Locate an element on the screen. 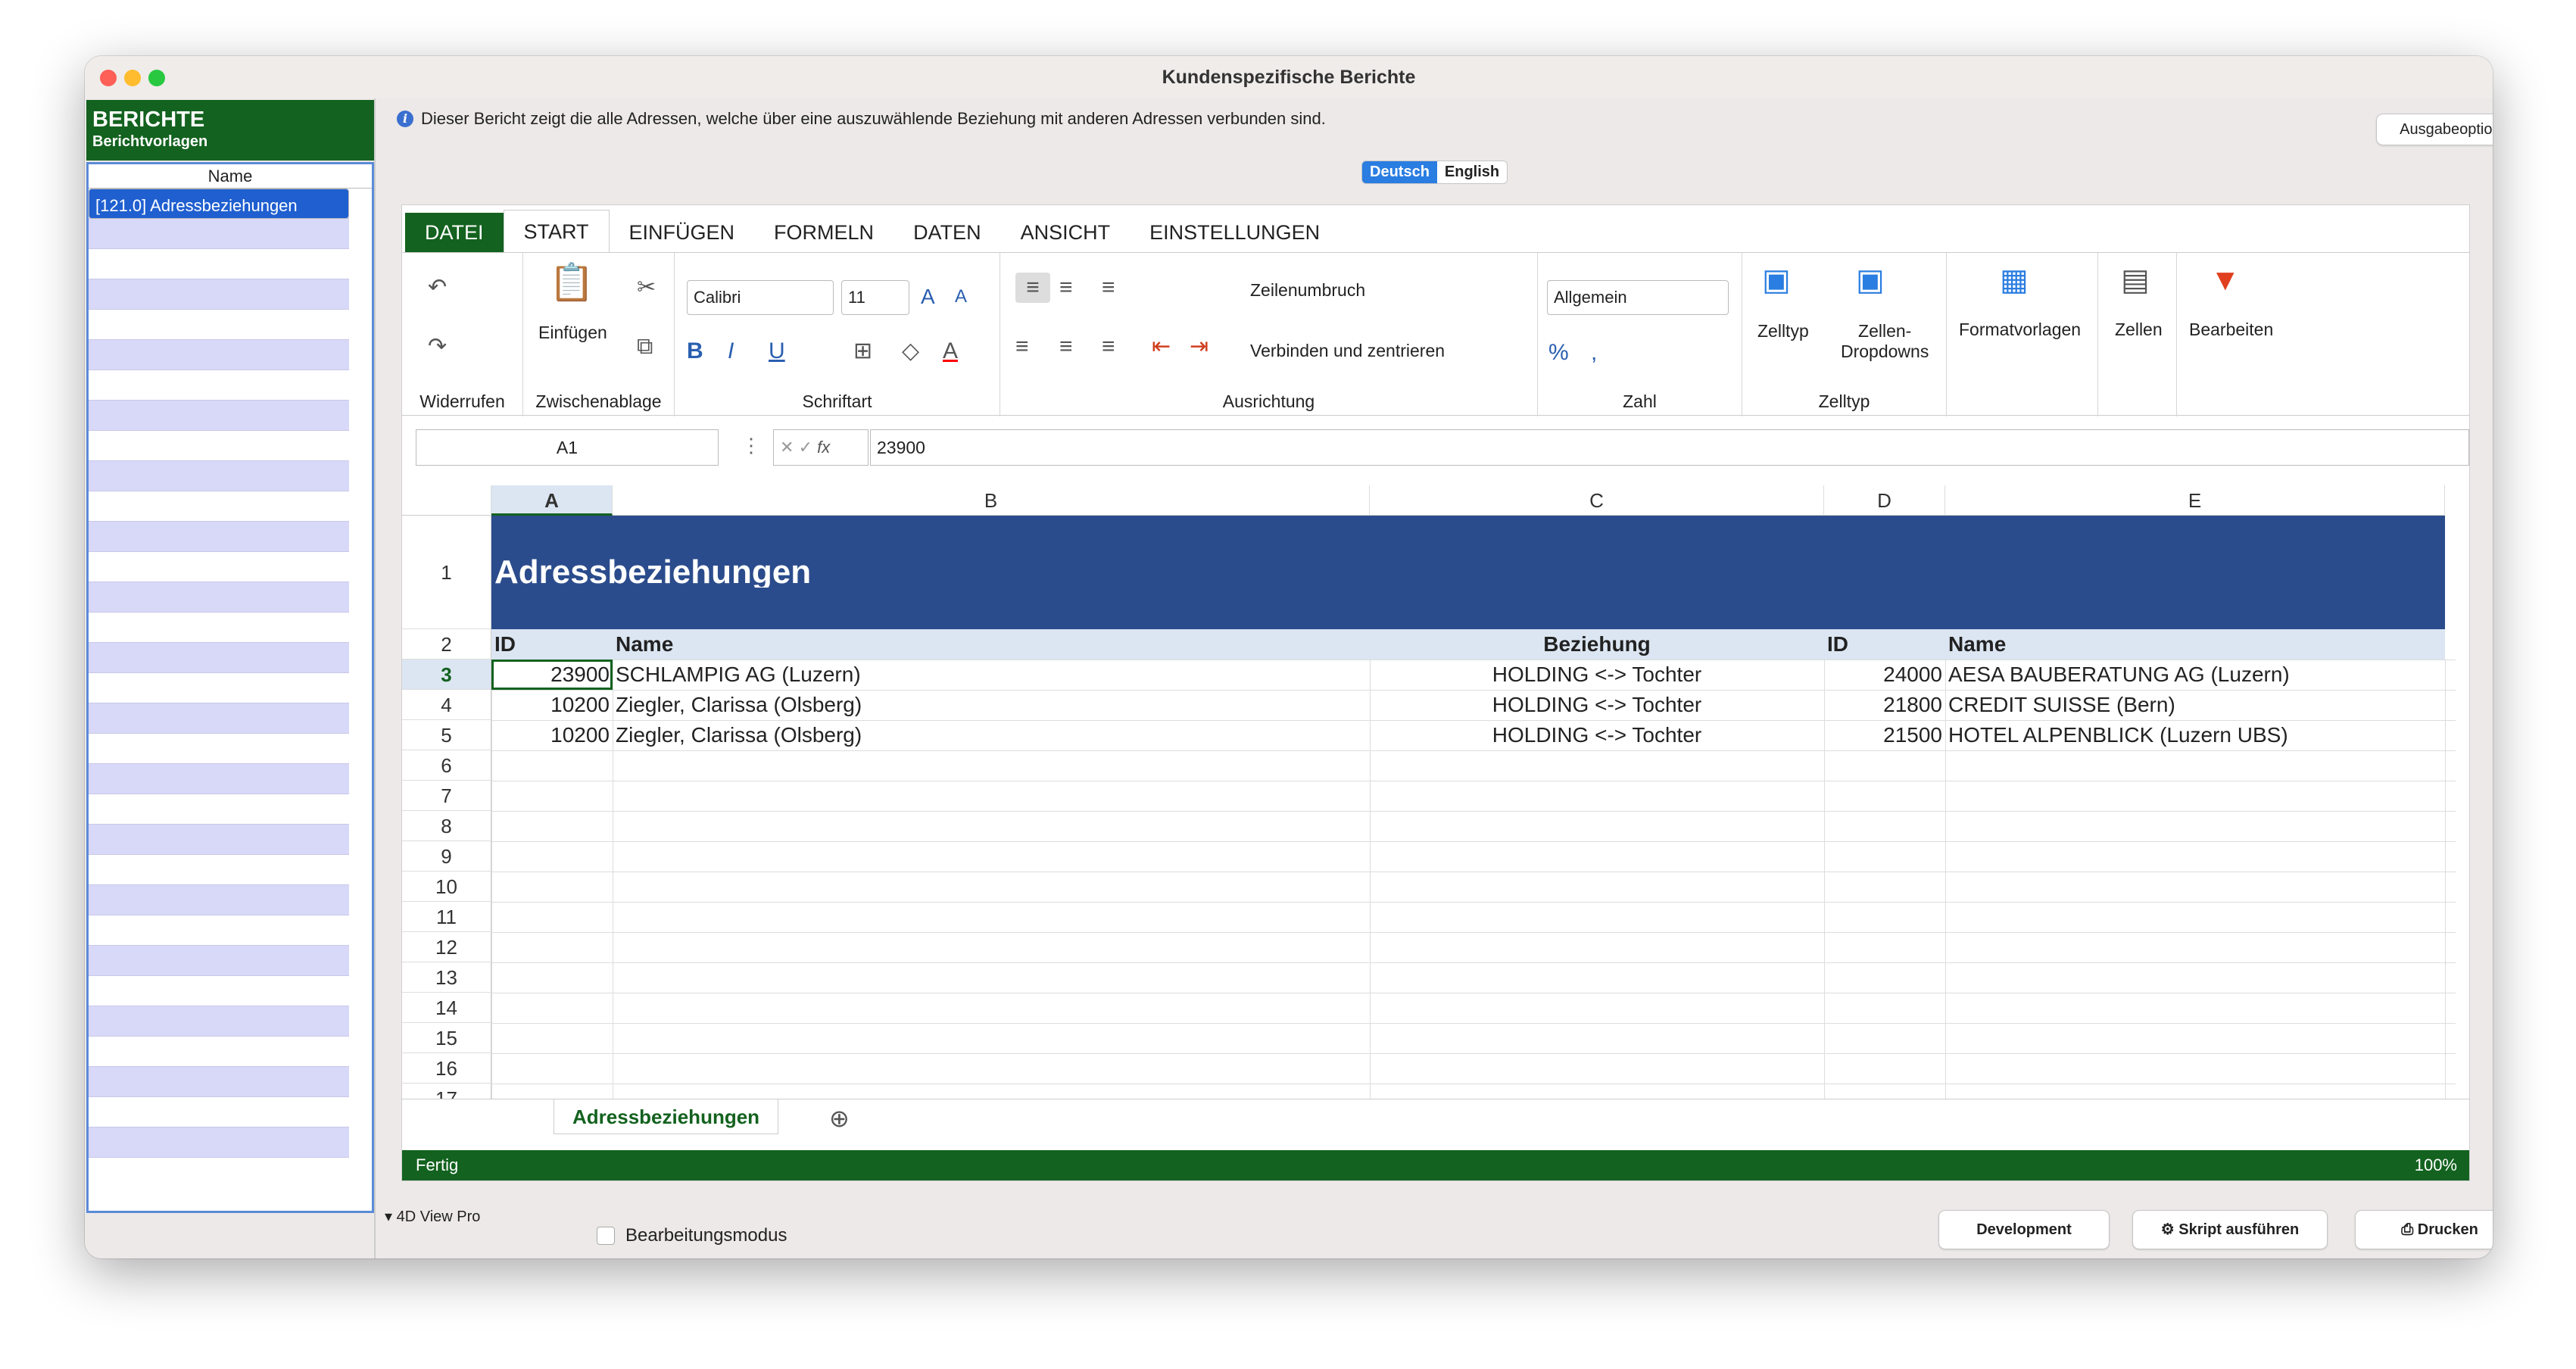 Image resolution: width=2576 pixels, height=1369 pixels. cell-dropdowns-button: Zellen- Dropdowns is located at coordinates (1885, 341).